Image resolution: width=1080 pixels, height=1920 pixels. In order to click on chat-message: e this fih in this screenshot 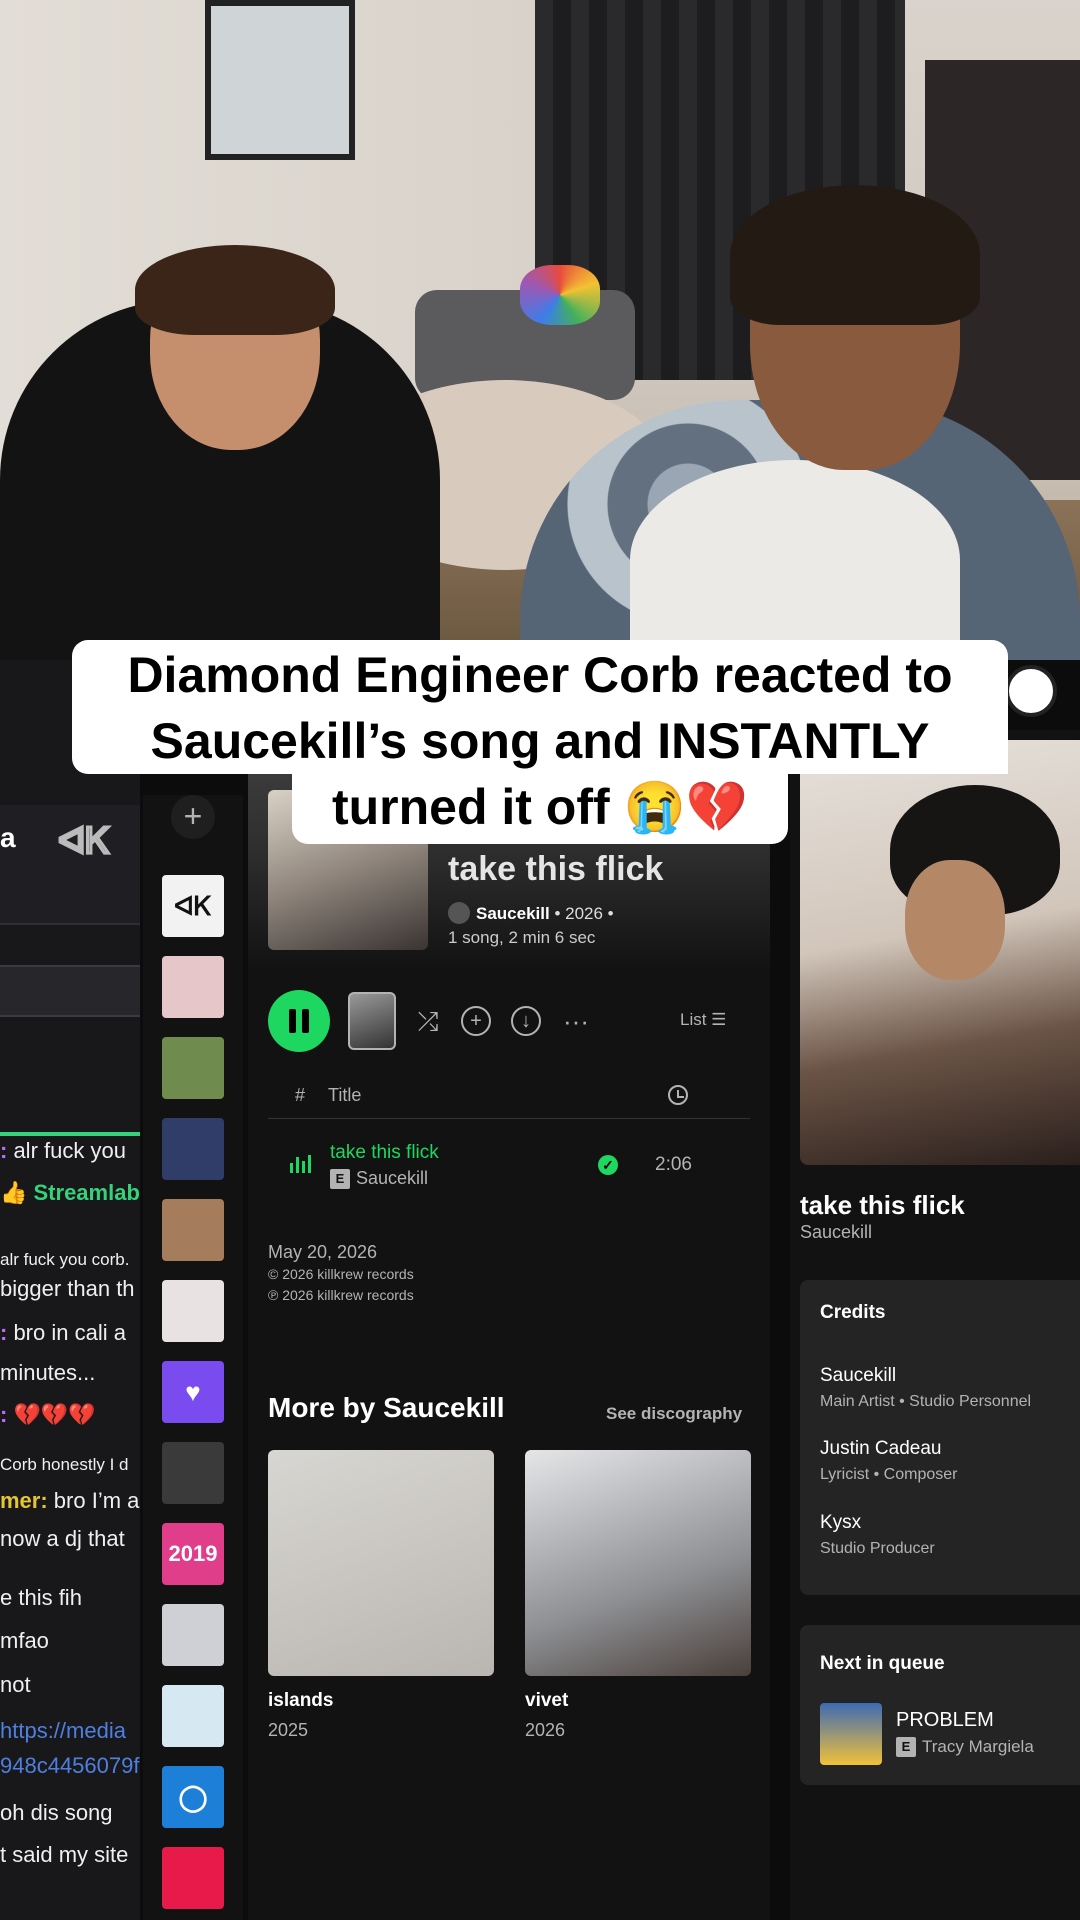, I will do `click(70, 1598)`.